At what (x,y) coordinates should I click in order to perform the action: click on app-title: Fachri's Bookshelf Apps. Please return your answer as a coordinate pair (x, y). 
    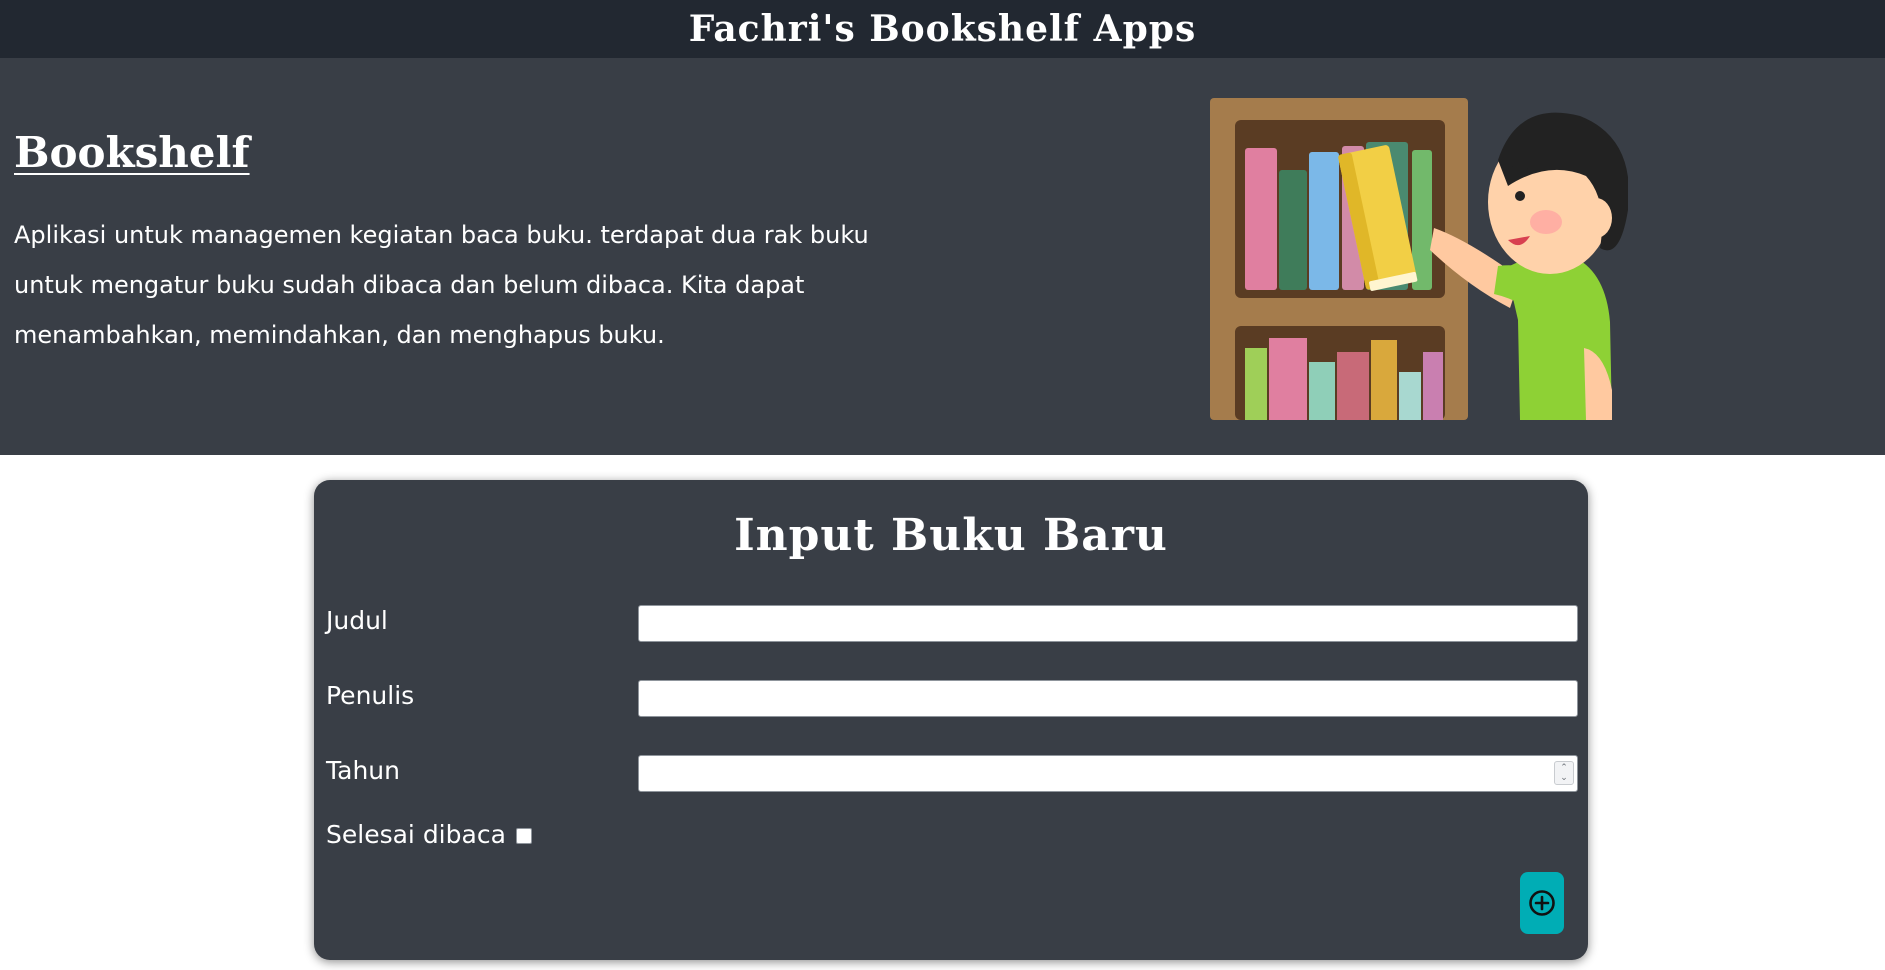
    Looking at the image, I should click on (942, 29).